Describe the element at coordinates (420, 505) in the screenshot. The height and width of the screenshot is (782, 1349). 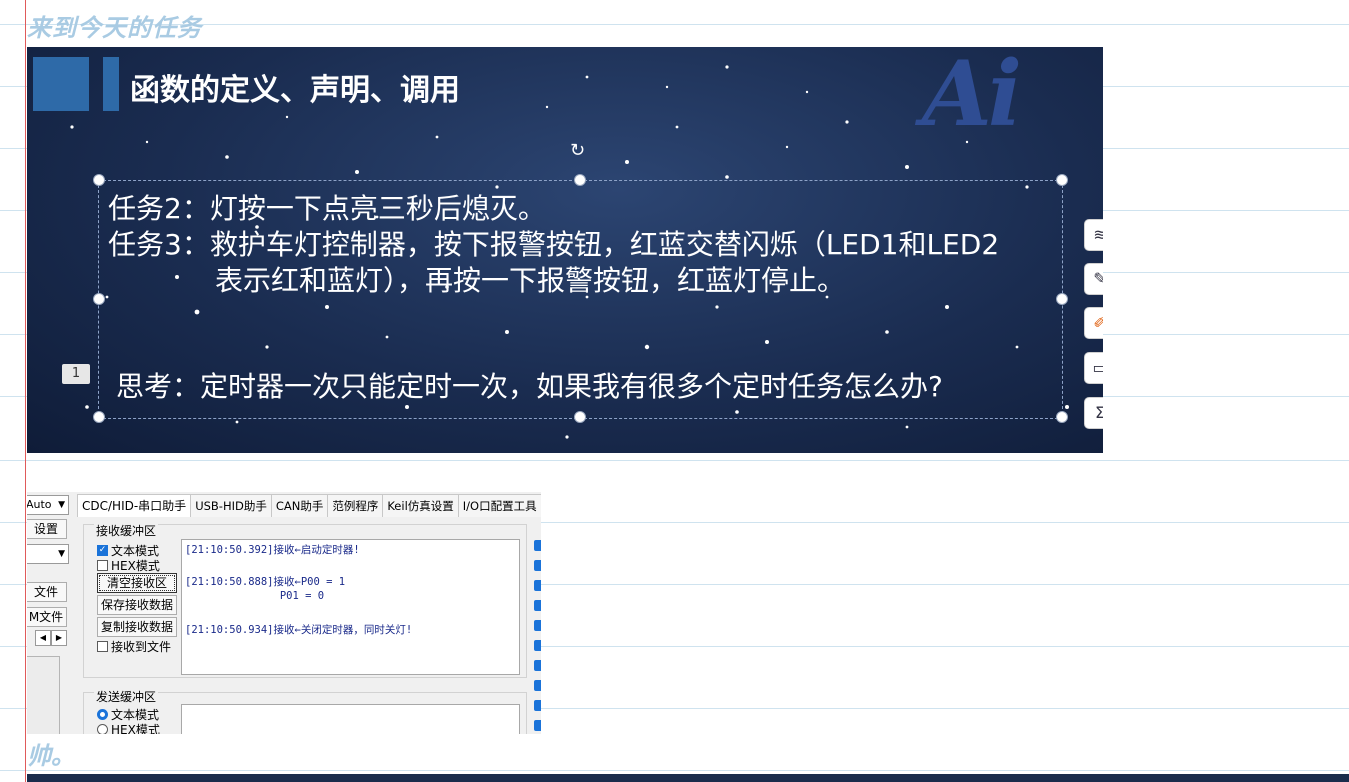
I see `tab-keil-sim: Keil仿真设置` at that location.